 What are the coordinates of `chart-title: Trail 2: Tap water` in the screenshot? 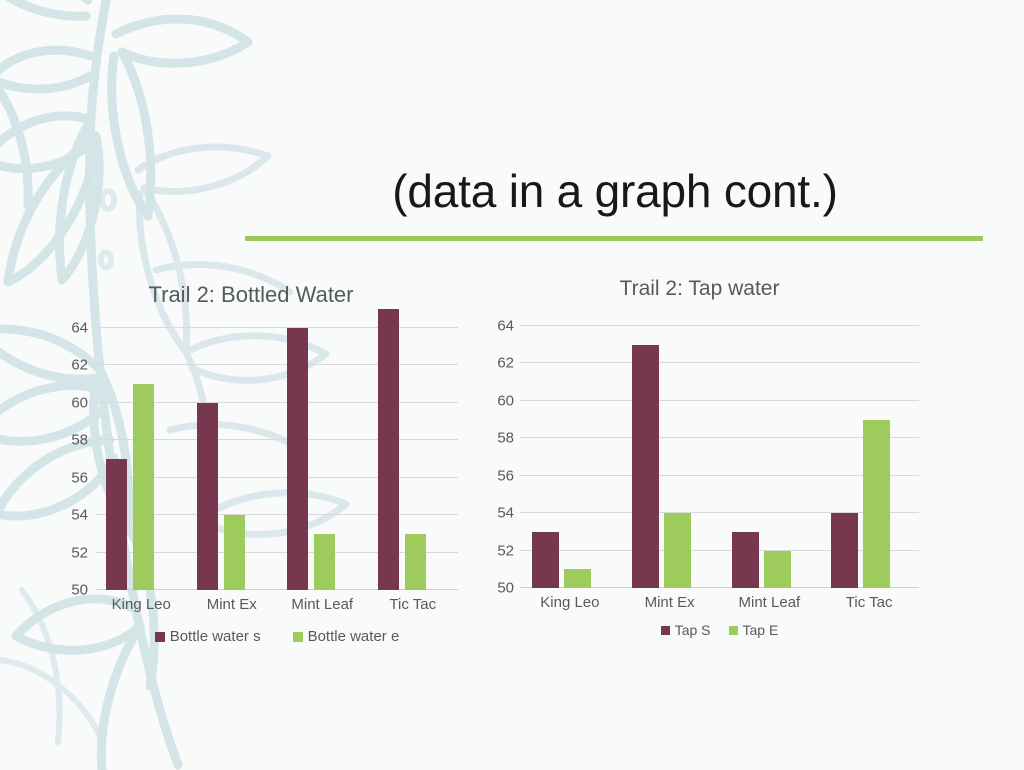 It's located at (699, 288).